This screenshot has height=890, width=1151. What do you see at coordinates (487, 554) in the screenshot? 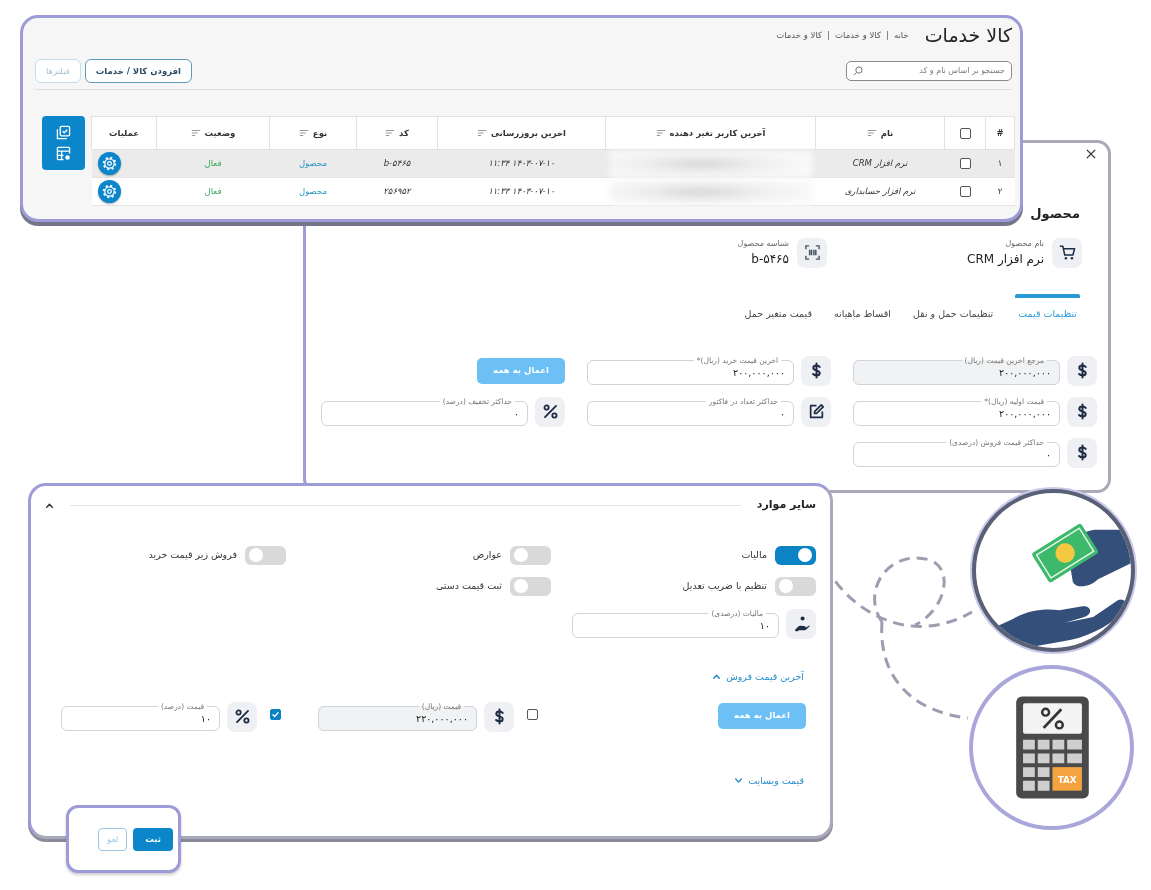
I see `toggle-label: عوارض` at bounding box center [487, 554].